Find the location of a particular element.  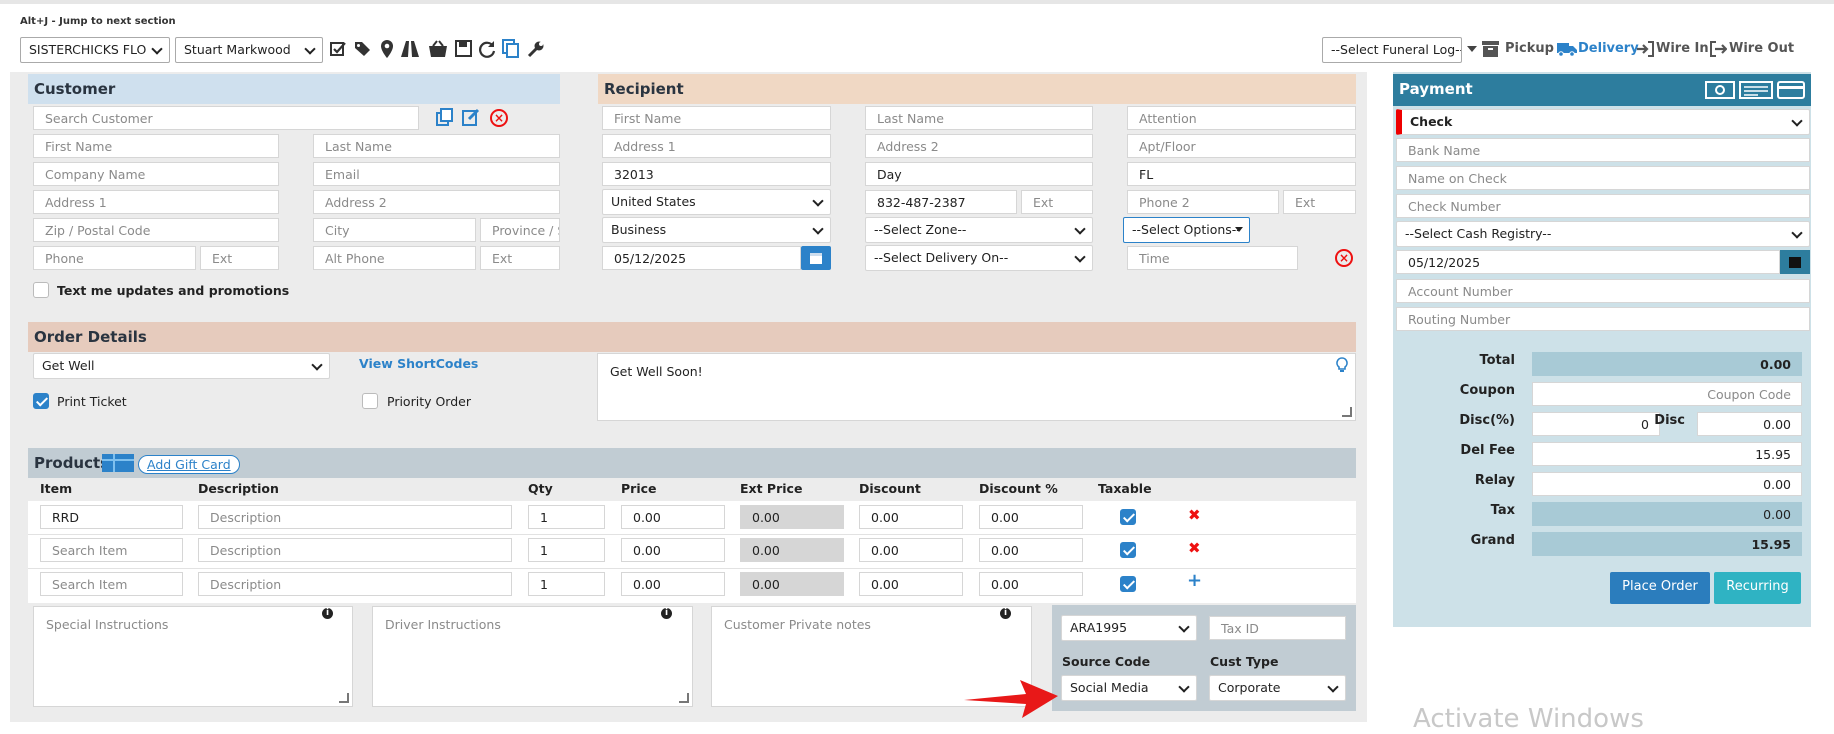

customer-city: City is located at coordinates (394, 230).